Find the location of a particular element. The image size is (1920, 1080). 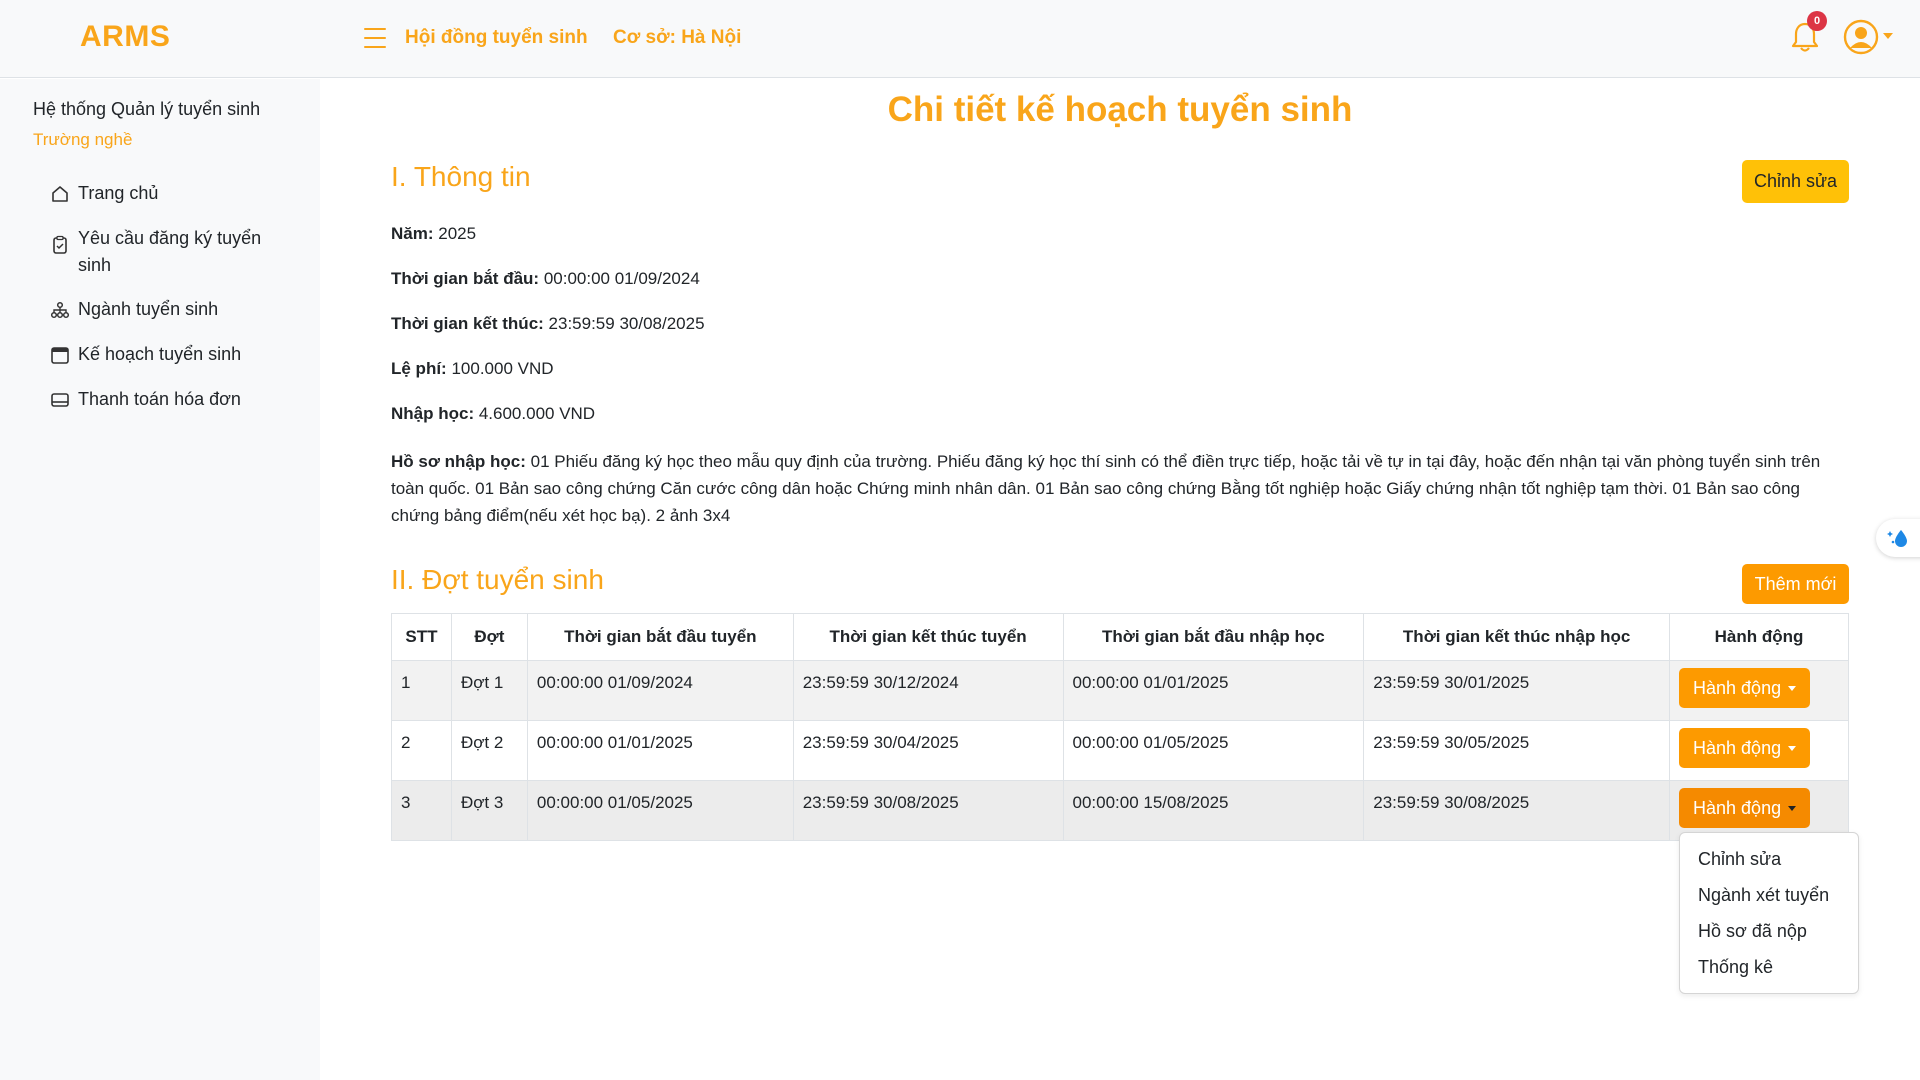

sidebar-item-registration-requests: Yêu cầu đăng ký tuyển sinh is located at coordinates (170, 252).